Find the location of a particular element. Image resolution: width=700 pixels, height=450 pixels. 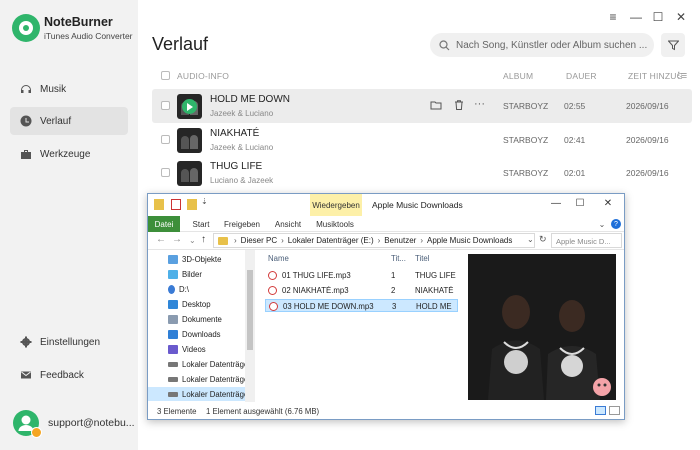

column-audio-info: AUDIO-INFO is located at coordinates (203, 76).